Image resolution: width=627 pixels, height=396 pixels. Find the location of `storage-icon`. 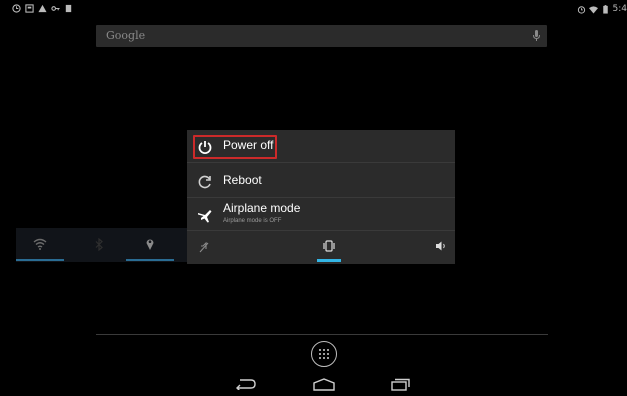

storage-icon is located at coordinates (29, 8).